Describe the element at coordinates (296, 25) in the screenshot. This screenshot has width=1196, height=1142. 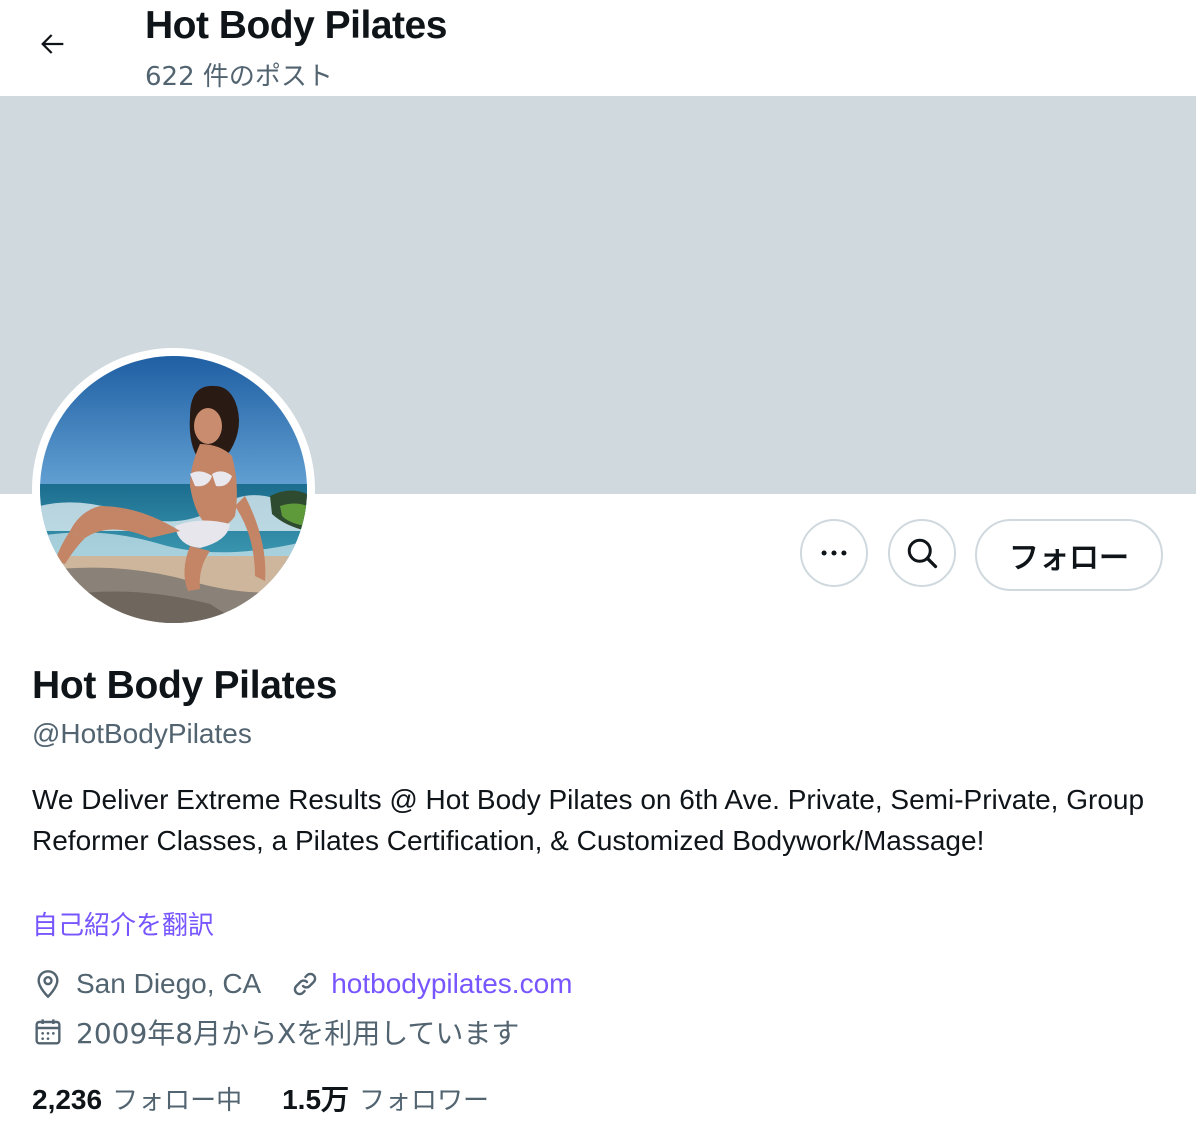
I see `header-title: Hot Body Pilates` at that location.